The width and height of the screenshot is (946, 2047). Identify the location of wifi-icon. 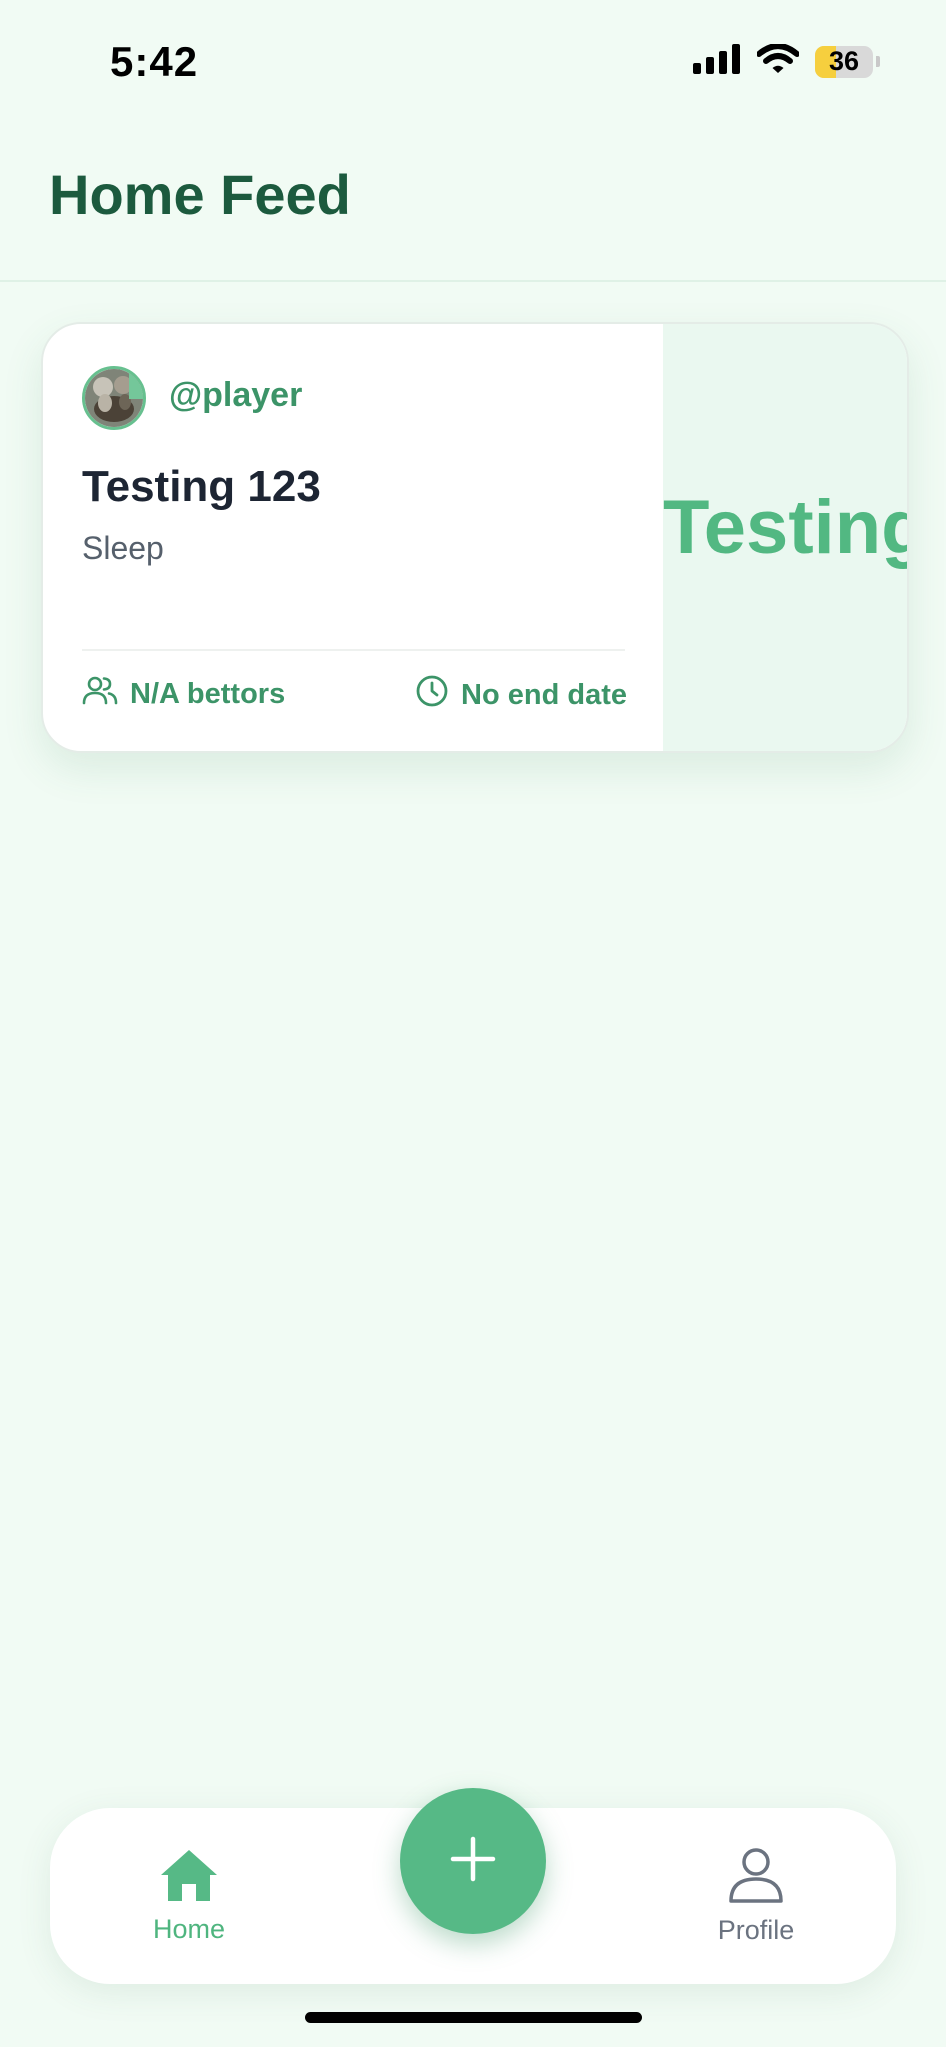
(778, 61).